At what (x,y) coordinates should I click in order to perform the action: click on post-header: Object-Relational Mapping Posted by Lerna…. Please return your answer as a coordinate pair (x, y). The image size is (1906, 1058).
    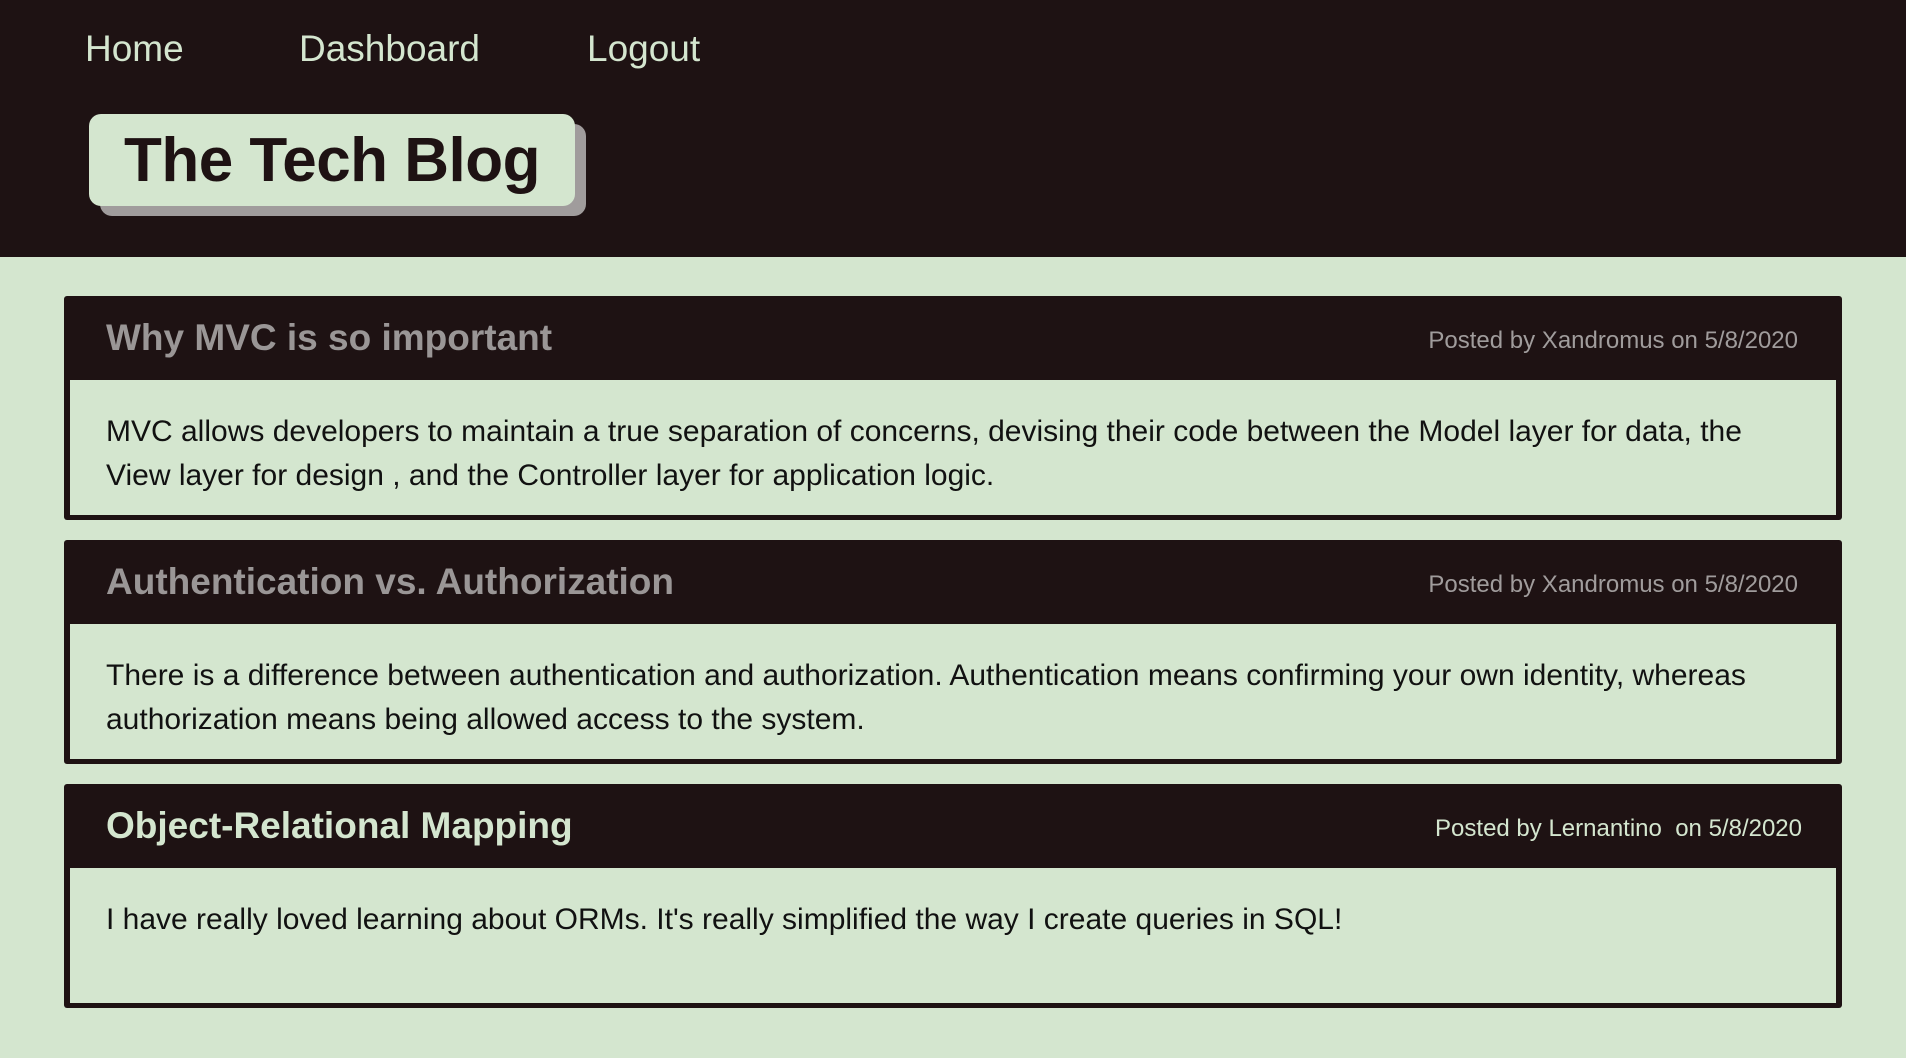
    Looking at the image, I should click on (953, 826).